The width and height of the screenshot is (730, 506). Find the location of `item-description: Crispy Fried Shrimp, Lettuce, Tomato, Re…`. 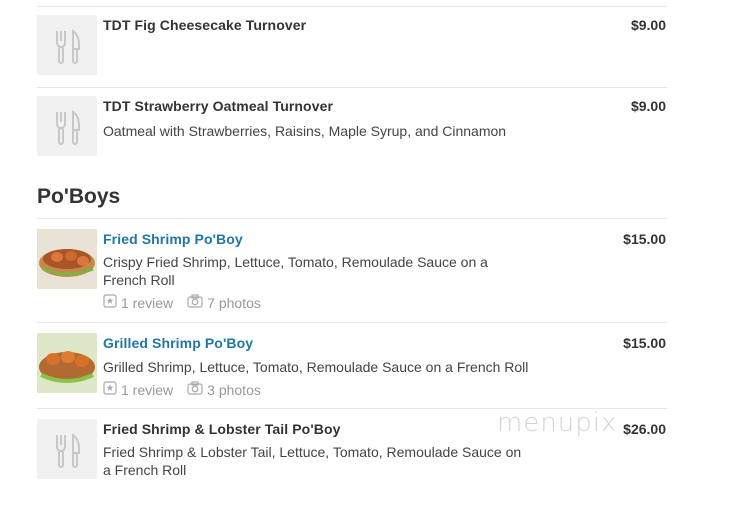

item-description: Crispy Fried Shrimp, Lettuce, Tomato, Re… is located at coordinates (318, 271).